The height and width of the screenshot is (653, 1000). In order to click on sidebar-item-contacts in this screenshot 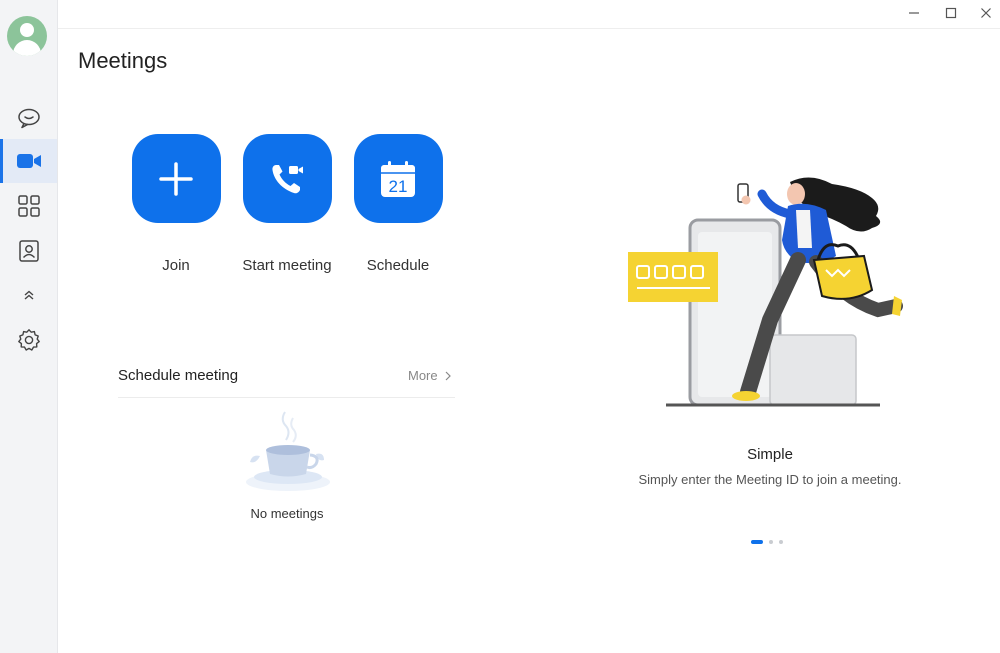, I will do `click(28, 251)`.